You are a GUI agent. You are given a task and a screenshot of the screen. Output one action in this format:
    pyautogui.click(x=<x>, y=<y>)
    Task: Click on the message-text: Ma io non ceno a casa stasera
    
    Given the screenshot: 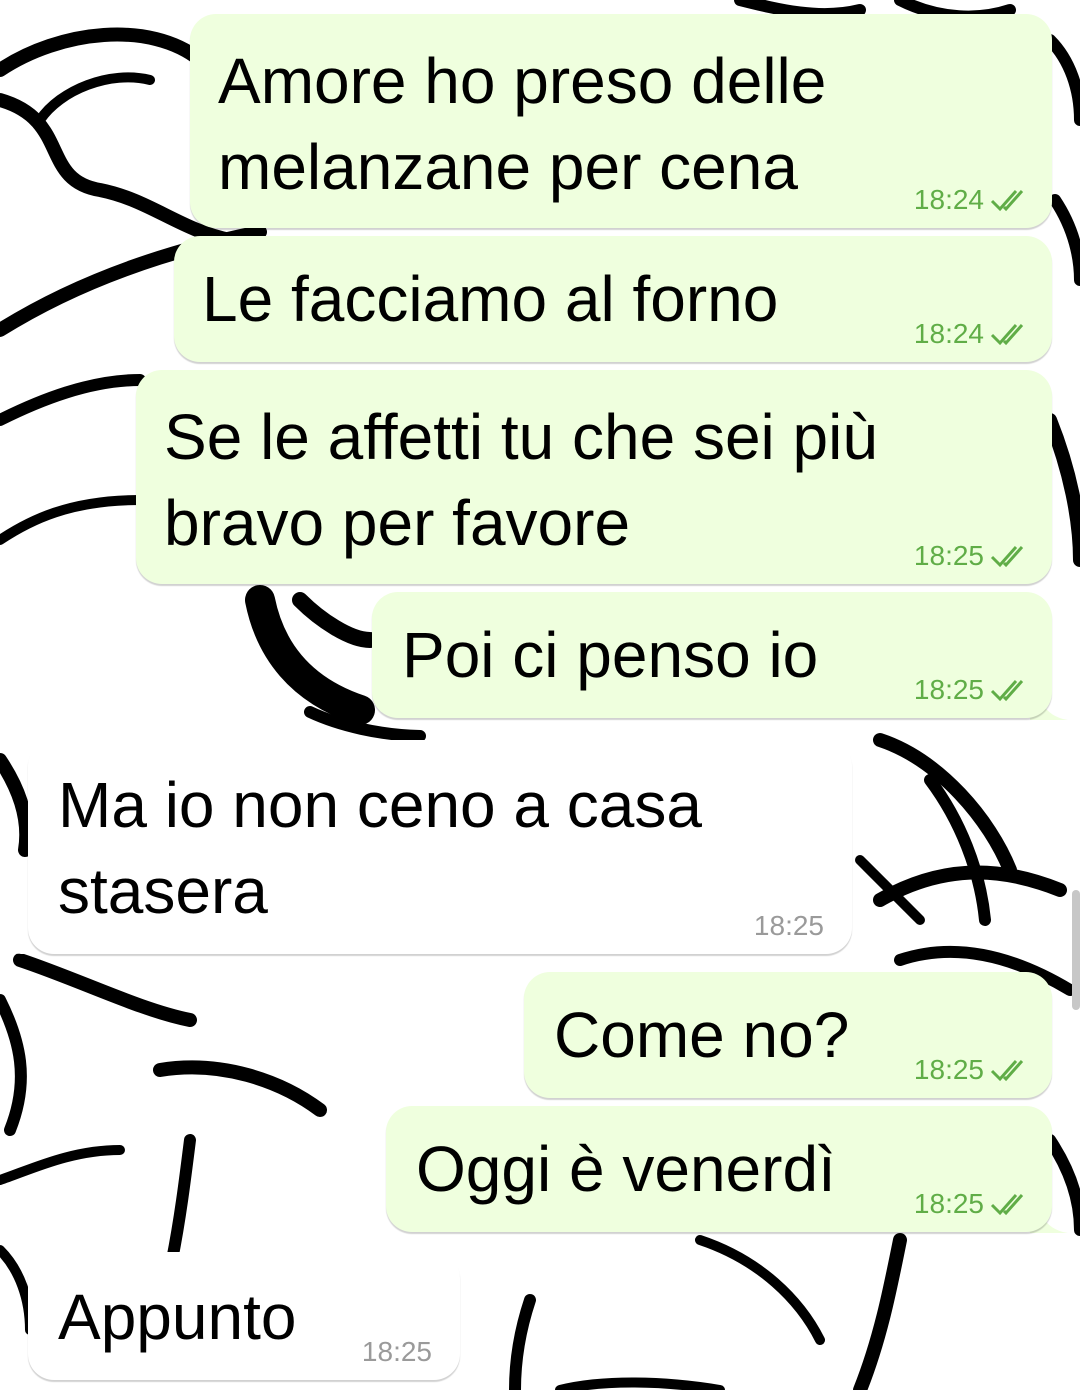 What is the action you would take?
    pyautogui.click(x=380, y=848)
    